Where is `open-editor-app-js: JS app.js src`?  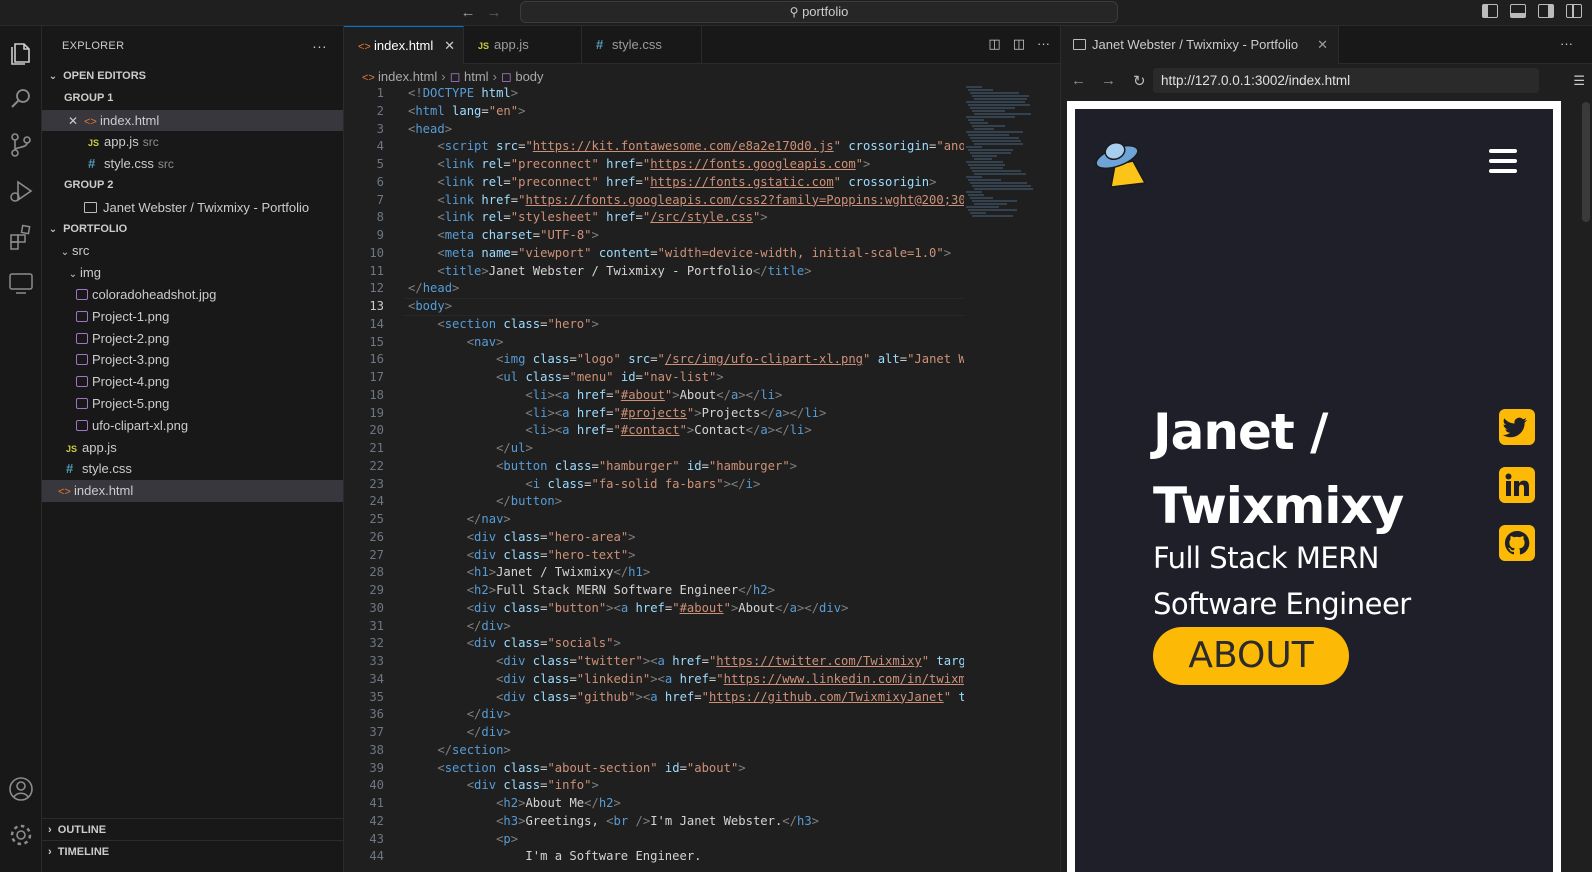 open-editor-app-js: JS app.js src is located at coordinates (192, 142).